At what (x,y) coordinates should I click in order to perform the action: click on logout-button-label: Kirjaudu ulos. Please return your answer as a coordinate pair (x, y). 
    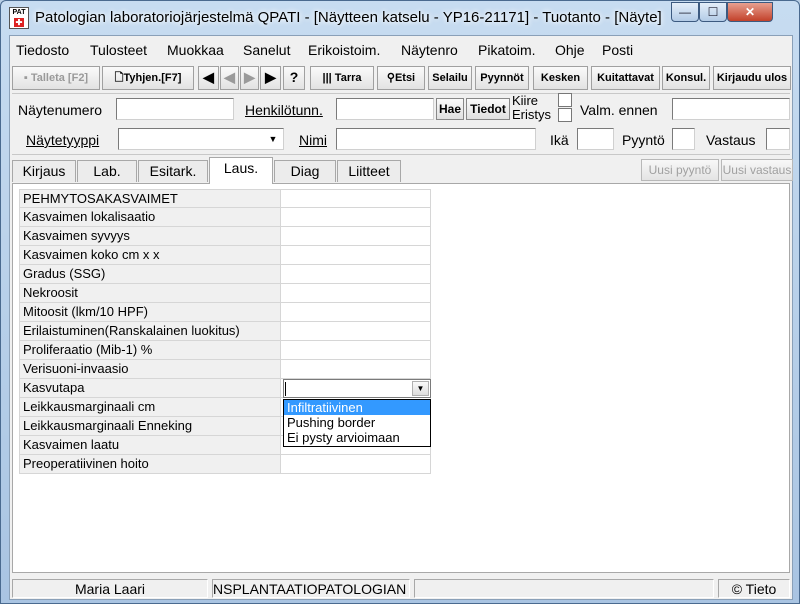
    Looking at the image, I should click on (752, 78).